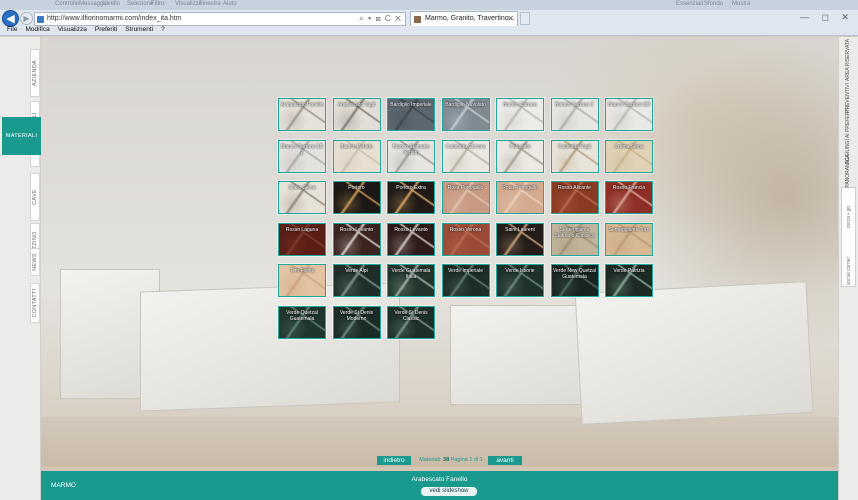 This screenshot has height=500, width=858. What do you see at coordinates (356, 156) in the screenshot?
I see `material-tile: Bianco Perlato` at bounding box center [356, 156].